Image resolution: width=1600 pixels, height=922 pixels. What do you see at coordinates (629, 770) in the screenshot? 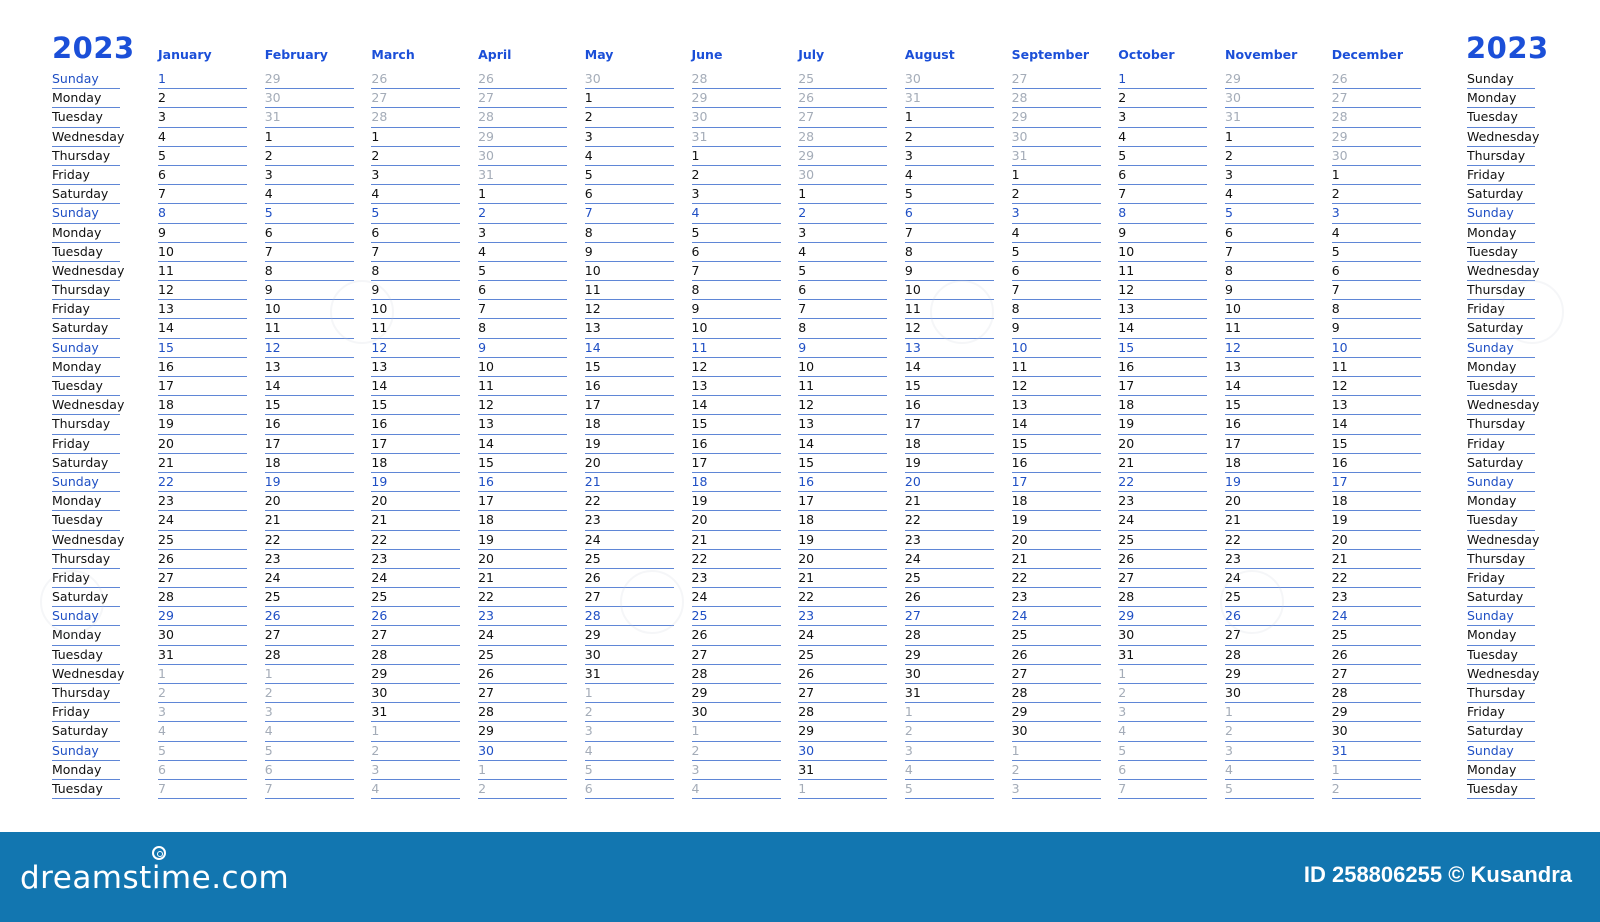
I see `adjacent-month-day-cell: 5` at bounding box center [629, 770].